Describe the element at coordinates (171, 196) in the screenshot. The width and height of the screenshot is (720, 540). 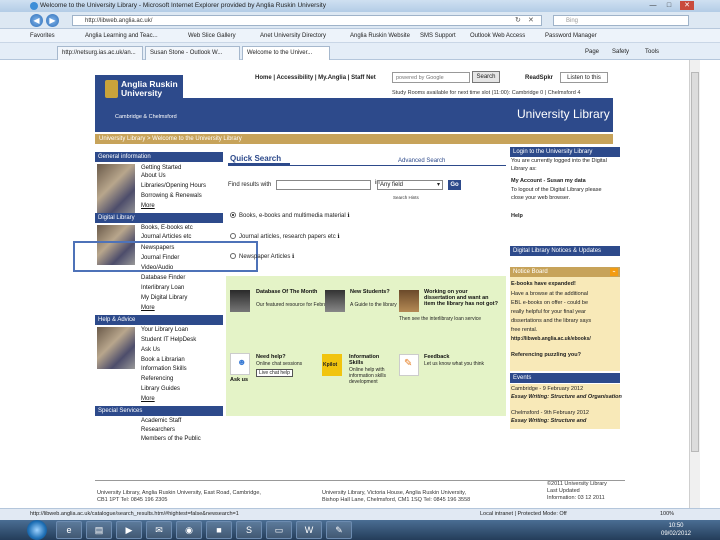
I see `nav-link: Borrowing & Renewals` at that location.